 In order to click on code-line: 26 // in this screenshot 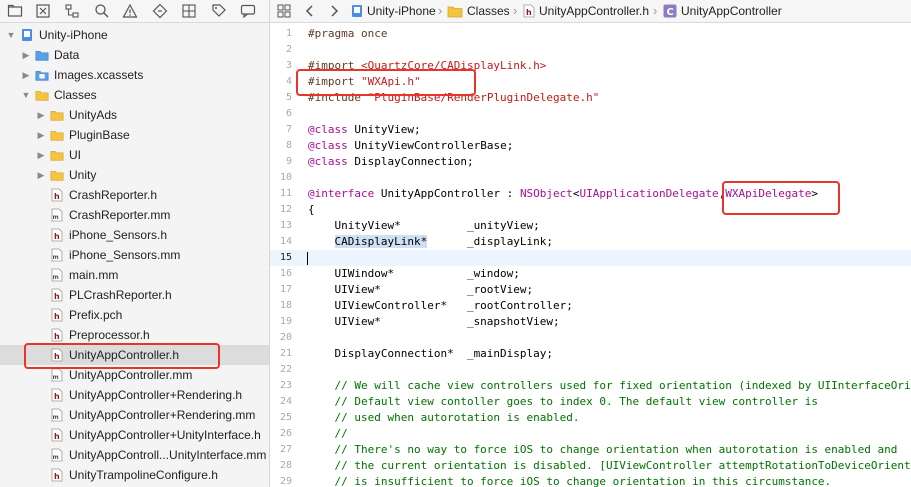, I will do `click(590, 434)`.